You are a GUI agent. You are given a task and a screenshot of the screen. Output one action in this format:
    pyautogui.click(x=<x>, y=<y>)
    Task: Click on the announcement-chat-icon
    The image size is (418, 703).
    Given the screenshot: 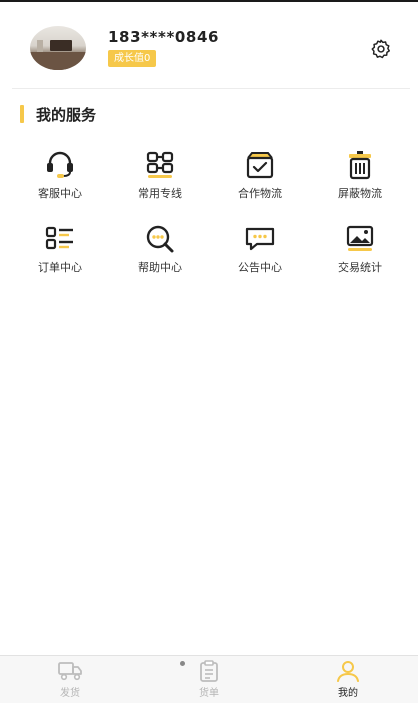 What is the action you would take?
    pyautogui.click(x=260, y=239)
    